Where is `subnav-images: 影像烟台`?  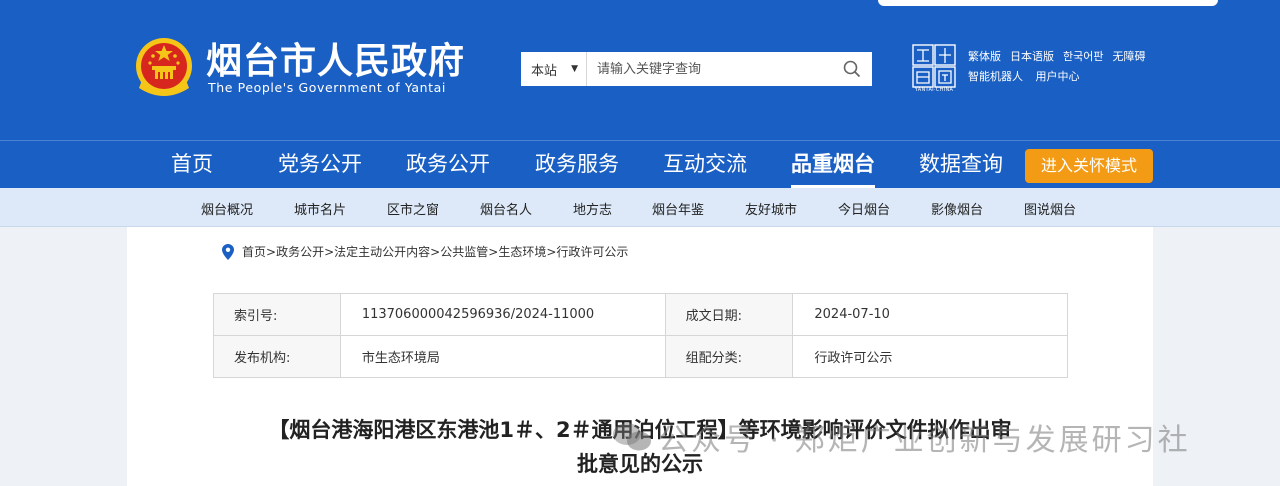
subnav-images: 影像烟台 is located at coordinates (957, 208).